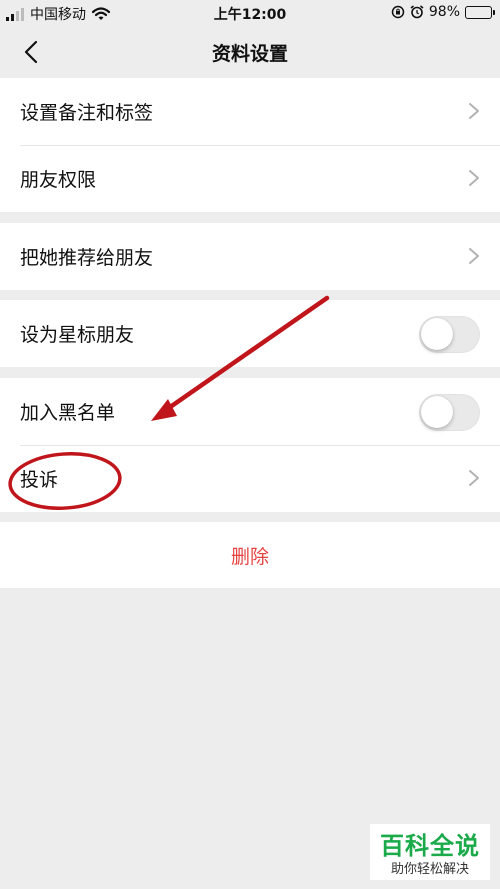  I want to click on wifi-icon, so click(101, 13).